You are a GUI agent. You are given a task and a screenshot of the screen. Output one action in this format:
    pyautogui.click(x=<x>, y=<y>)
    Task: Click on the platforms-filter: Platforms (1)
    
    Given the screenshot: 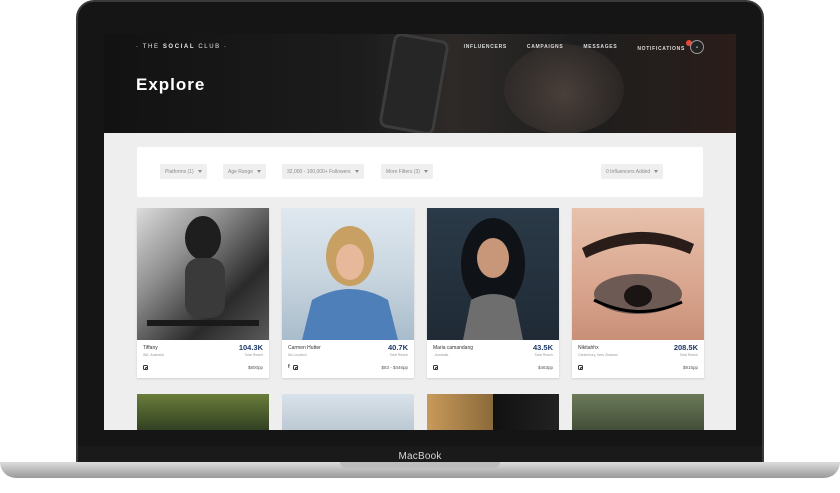 What is the action you would take?
    pyautogui.click(x=183, y=171)
    